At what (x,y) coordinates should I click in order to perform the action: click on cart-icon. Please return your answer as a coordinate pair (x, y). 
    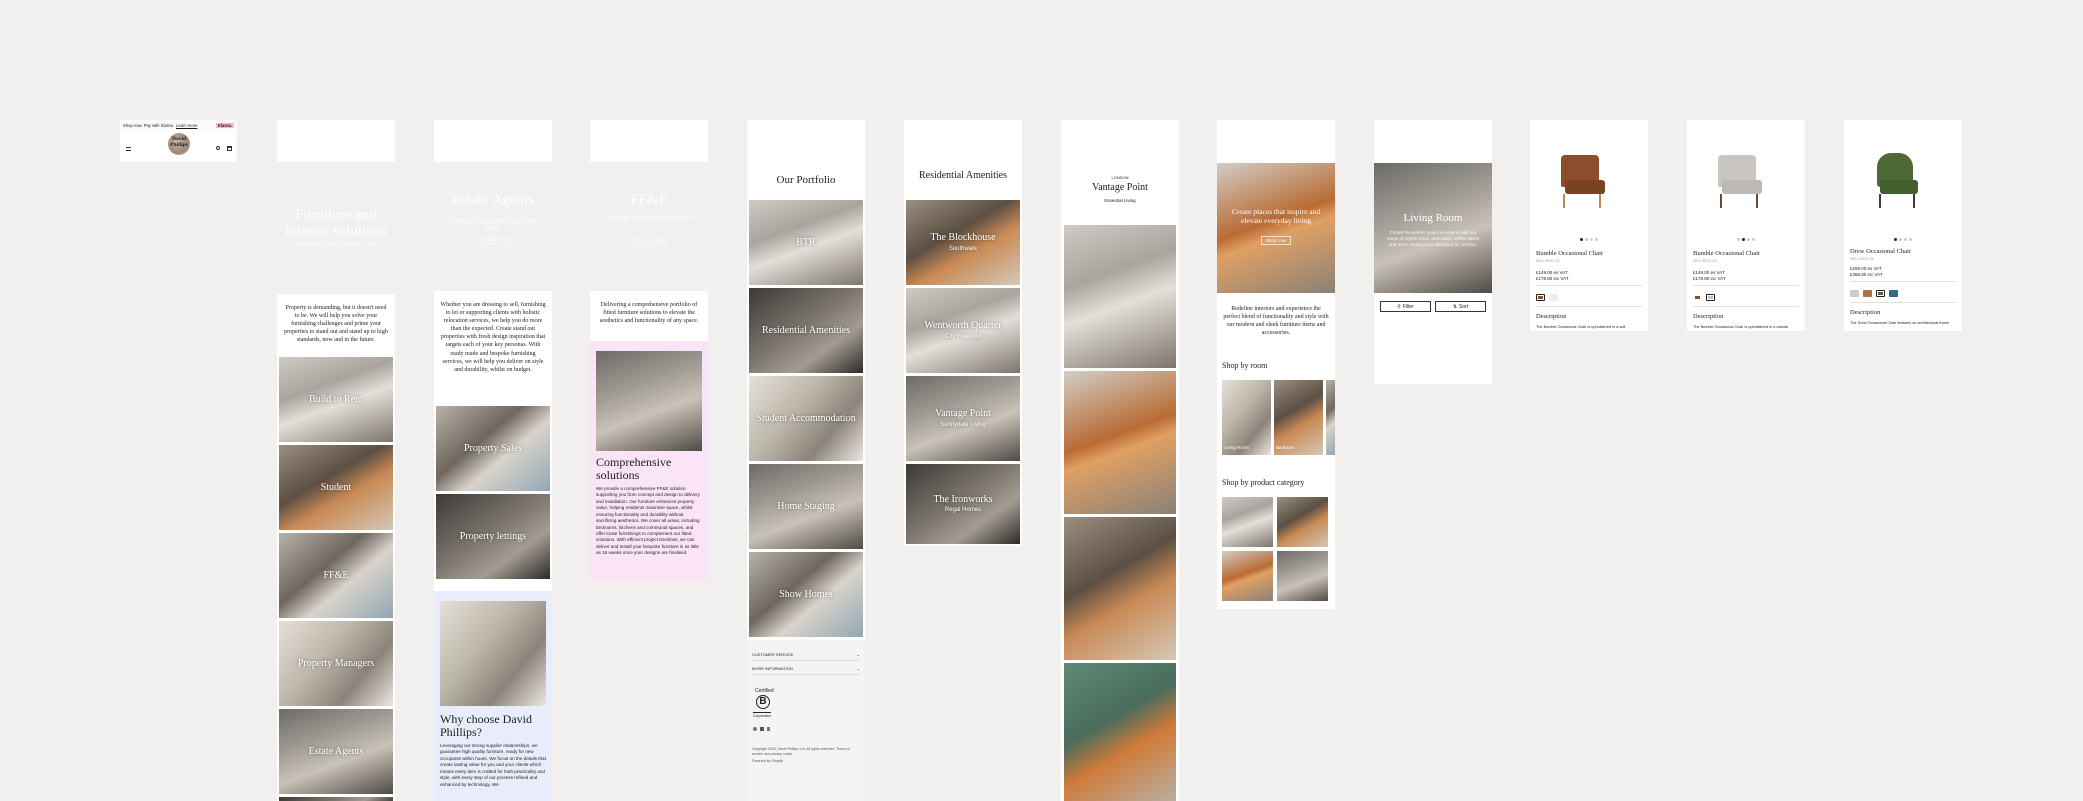
    Looking at the image, I should click on (229, 148).